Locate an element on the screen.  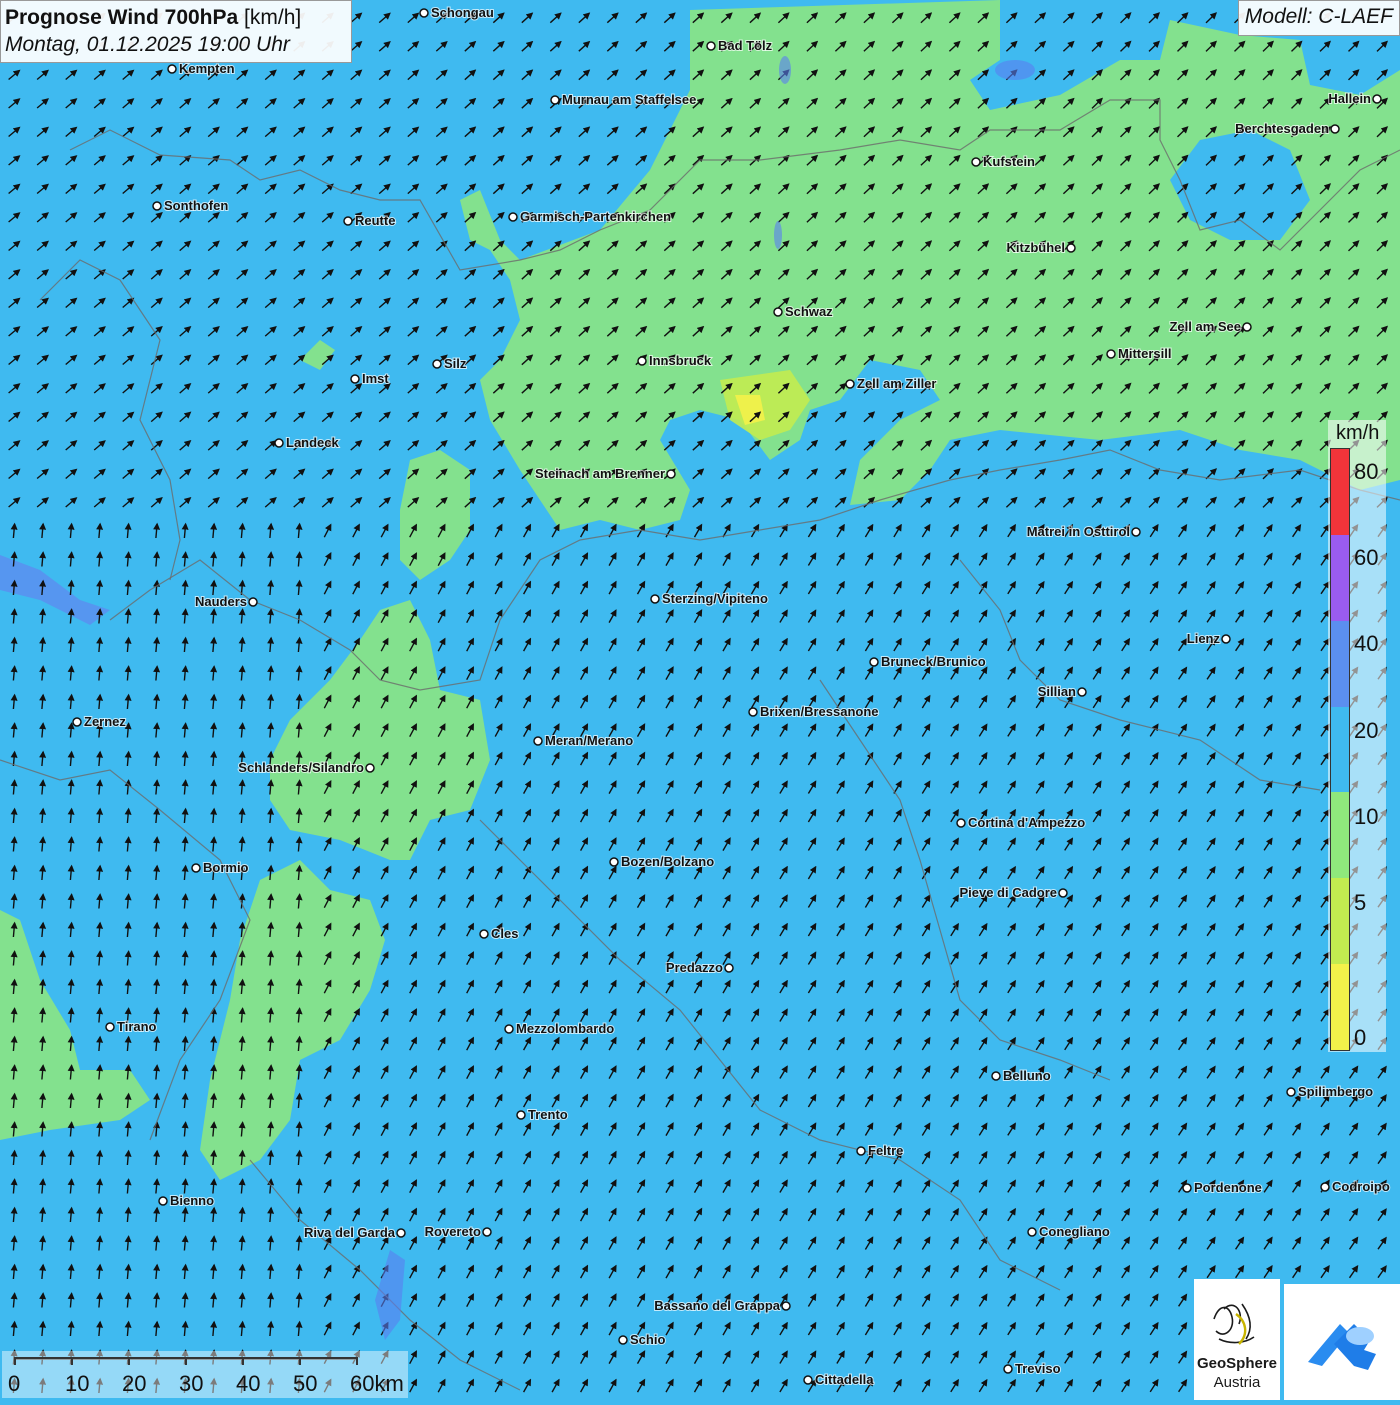
city-label: Innsbruck is located at coordinates (680, 360).